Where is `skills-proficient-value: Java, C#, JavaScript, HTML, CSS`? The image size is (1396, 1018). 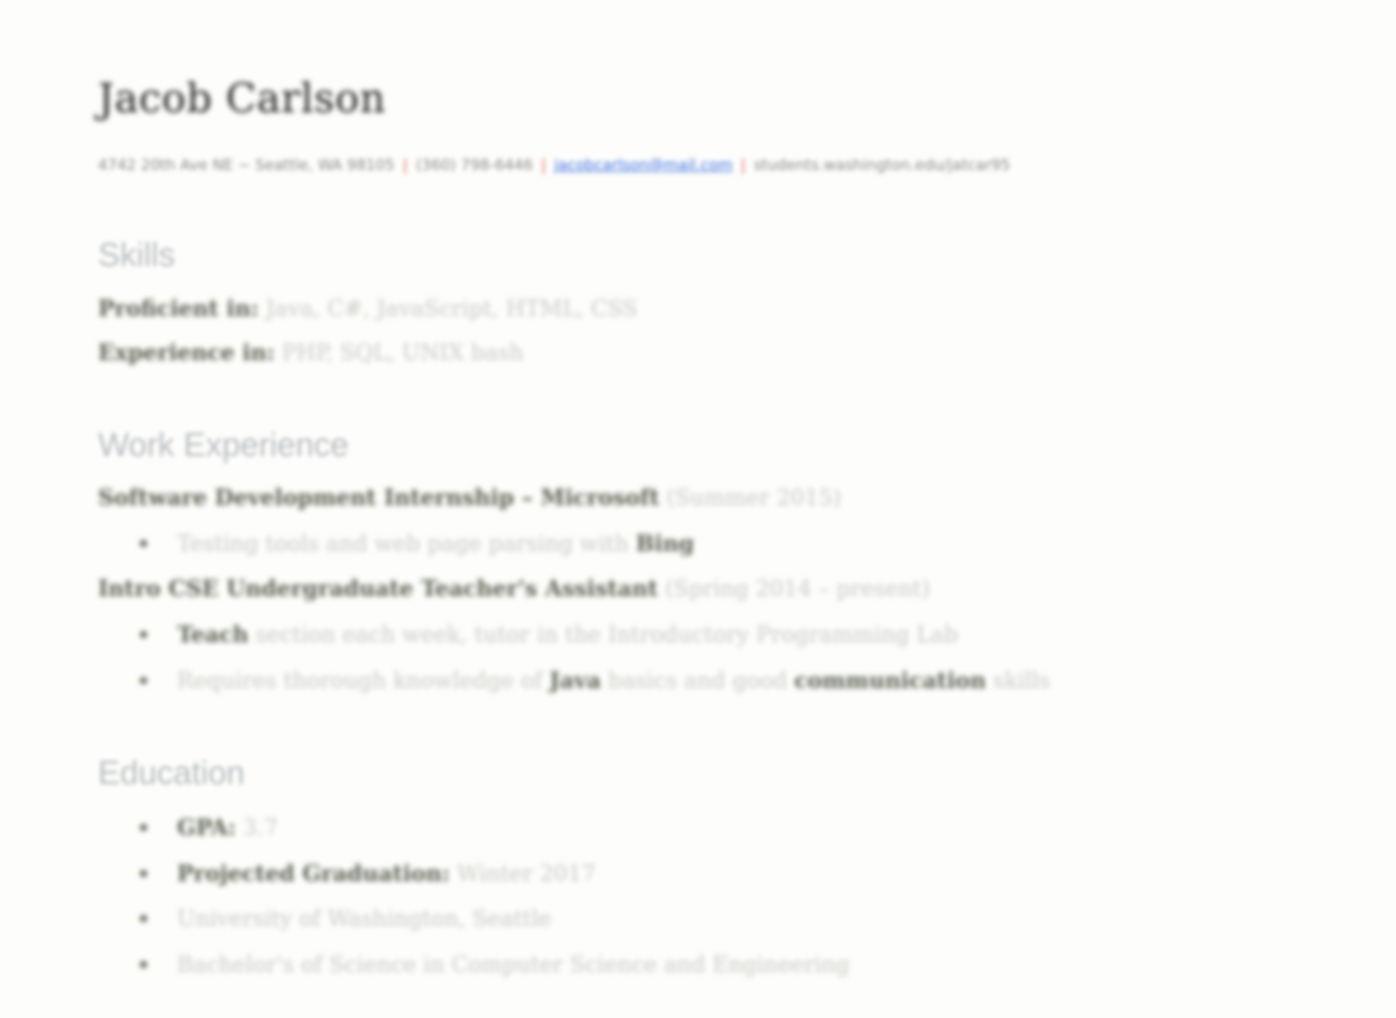 skills-proficient-value: Java, C#, JavaScript, HTML, CSS is located at coordinates (451, 309).